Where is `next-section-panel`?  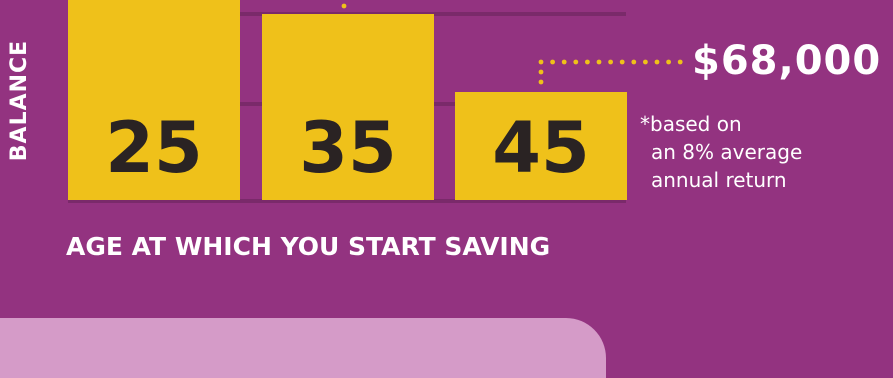 next-section-panel is located at coordinates (303, 348).